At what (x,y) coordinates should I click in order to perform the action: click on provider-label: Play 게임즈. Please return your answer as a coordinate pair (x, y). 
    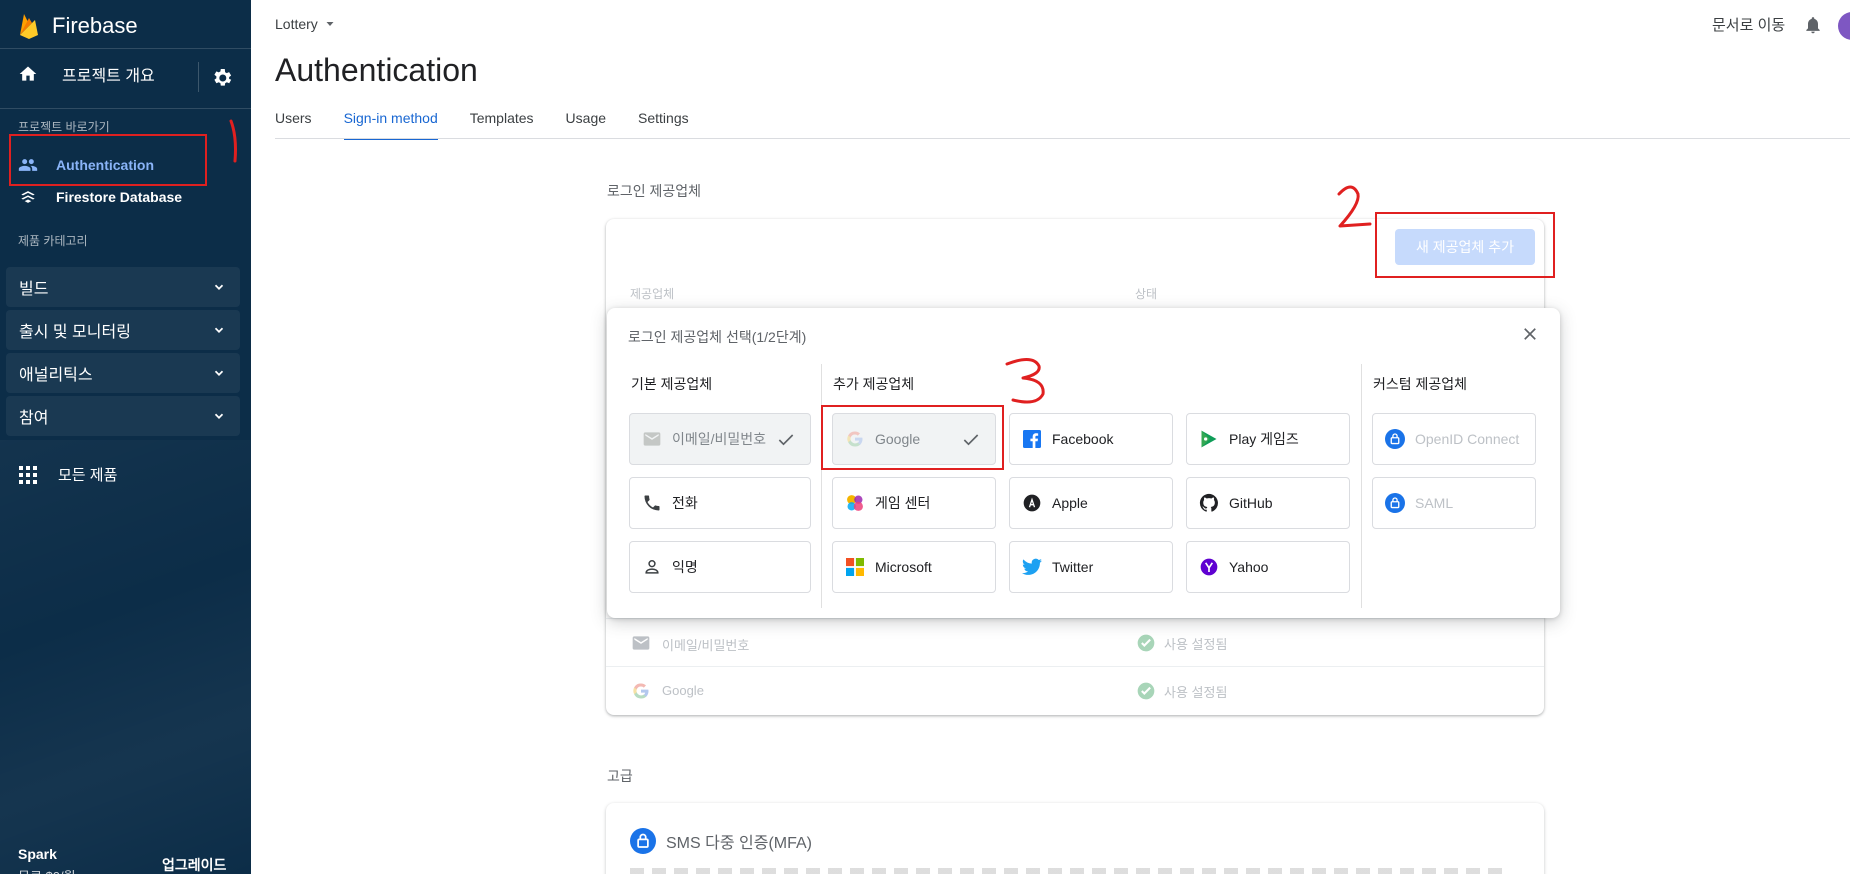
    Looking at the image, I should click on (1264, 439).